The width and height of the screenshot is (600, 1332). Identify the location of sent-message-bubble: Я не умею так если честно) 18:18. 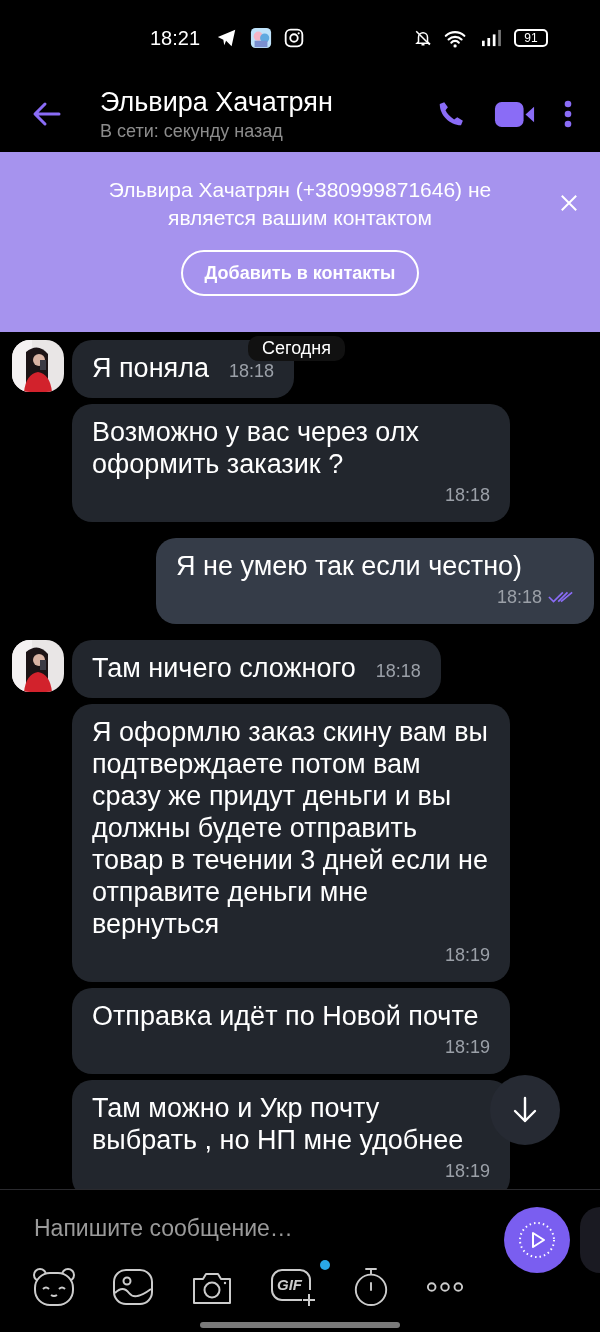
(375, 581).